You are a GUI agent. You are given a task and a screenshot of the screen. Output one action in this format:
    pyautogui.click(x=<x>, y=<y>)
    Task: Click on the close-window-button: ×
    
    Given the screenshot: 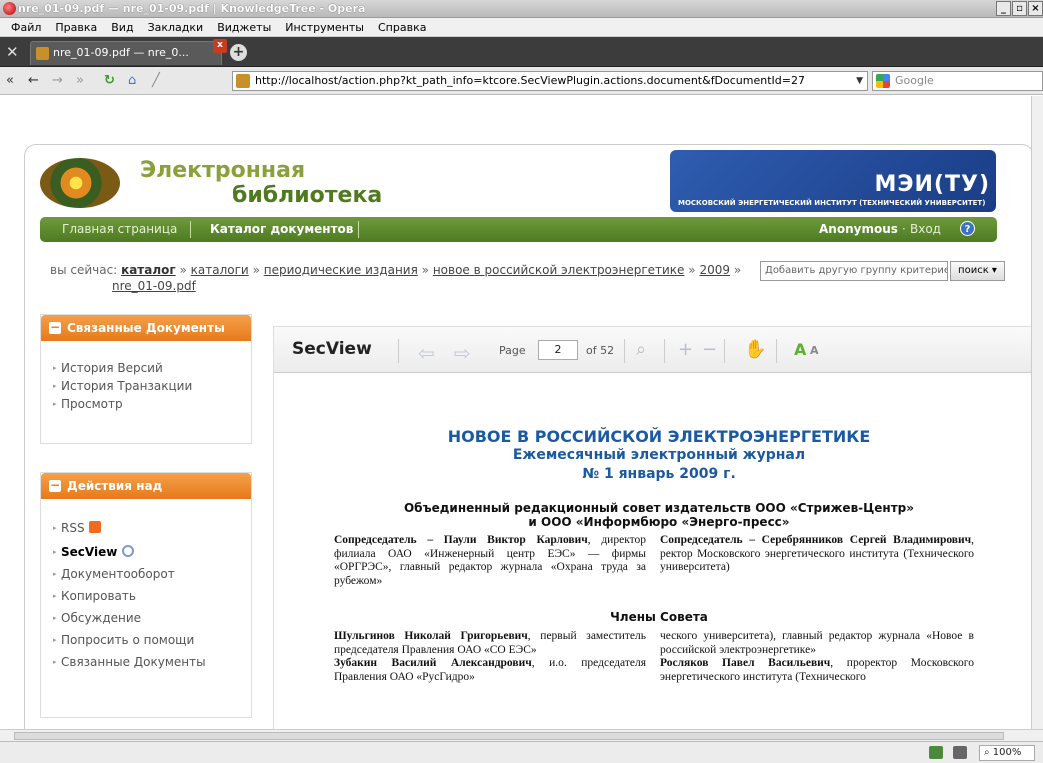 What is the action you would take?
    pyautogui.click(x=1035, y=8)
    